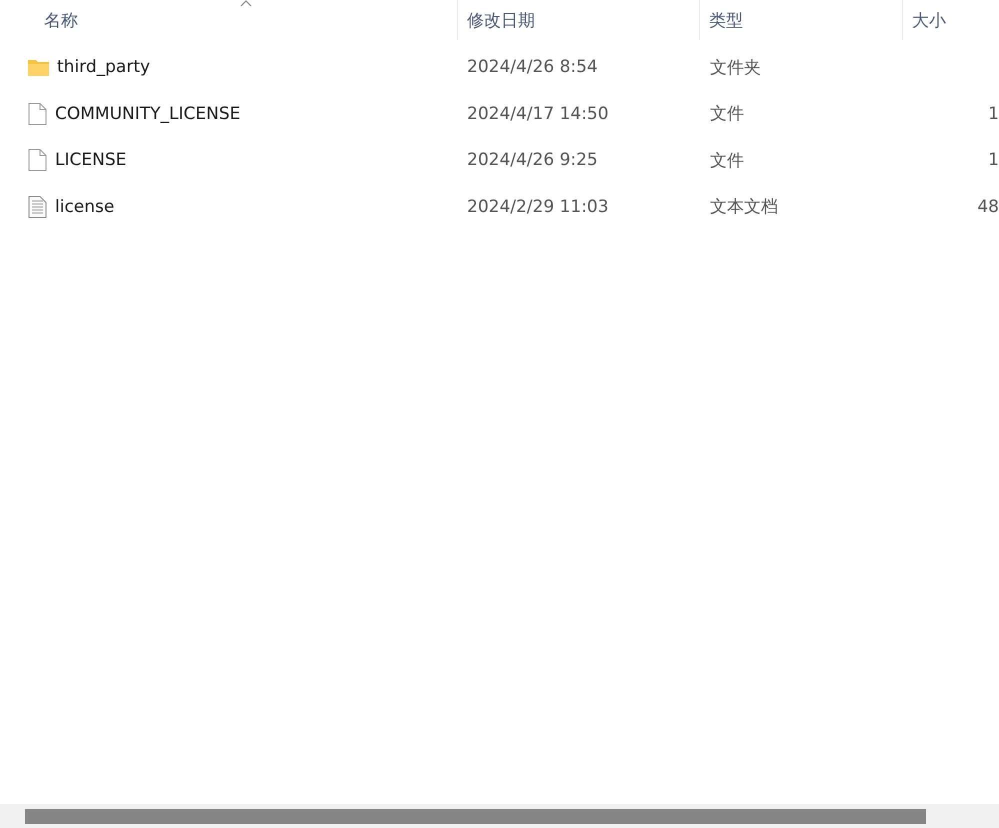 This screenshot has height=828, width=999. What do you see at coordinates (103, 67) in the screenshot?
I see `file-name: third_party` at bounding box center [103, 67].